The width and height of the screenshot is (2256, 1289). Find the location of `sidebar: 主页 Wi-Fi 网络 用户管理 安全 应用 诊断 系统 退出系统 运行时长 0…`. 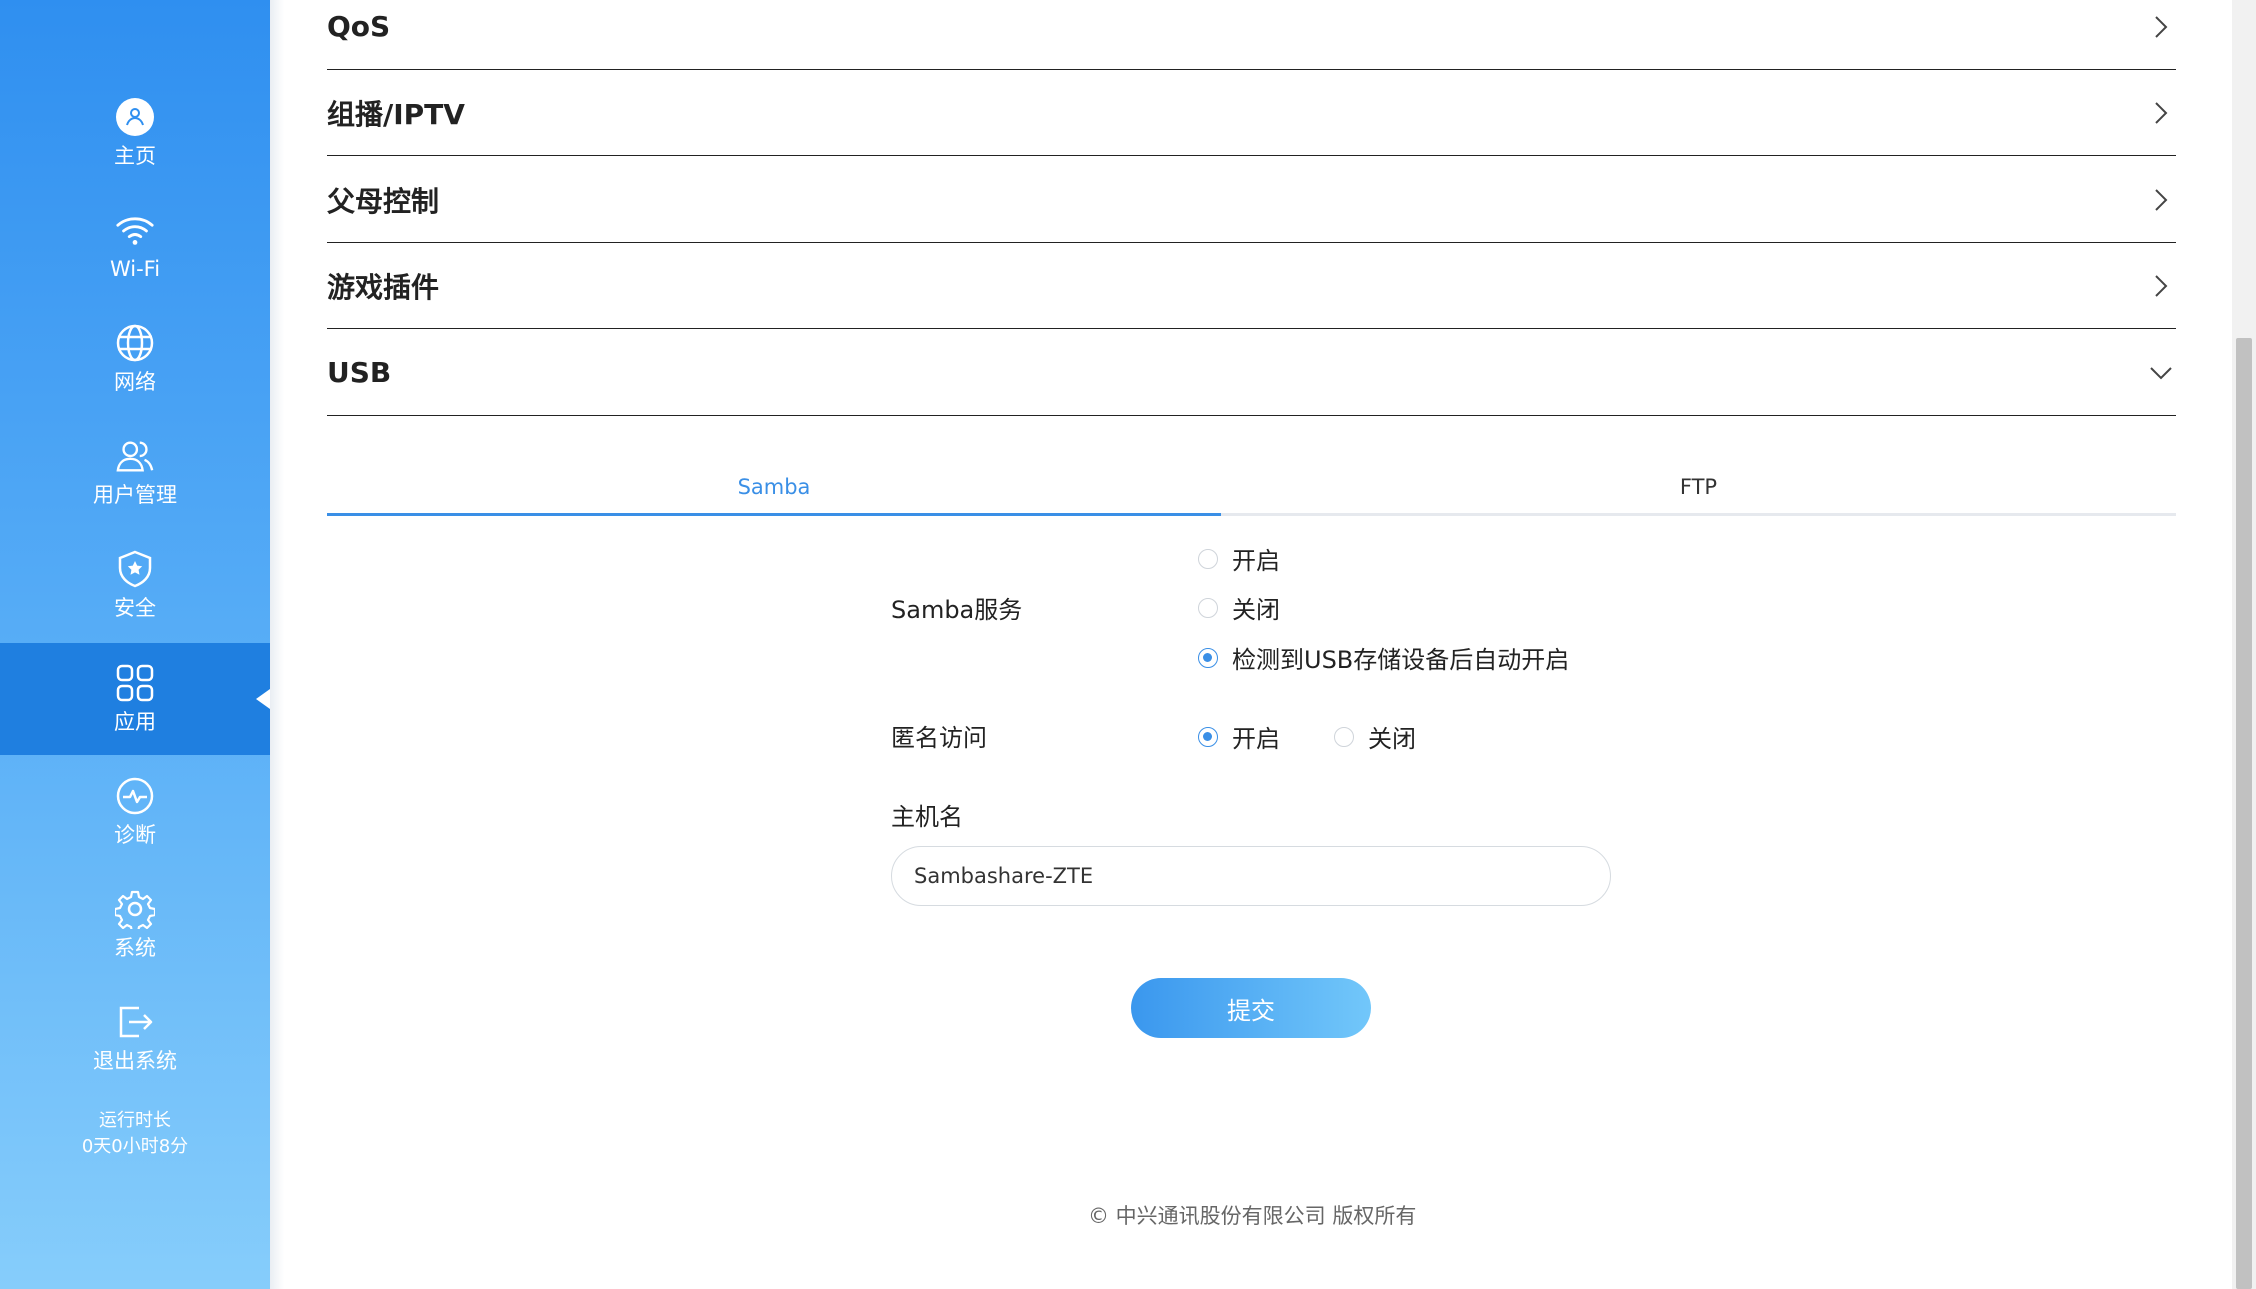

sidebar: 主页 Wi-Fi 网络 用户管理 安全 应用 诊断 系统 退出系统 运行时长 0… is located at coordinates (135, 644).